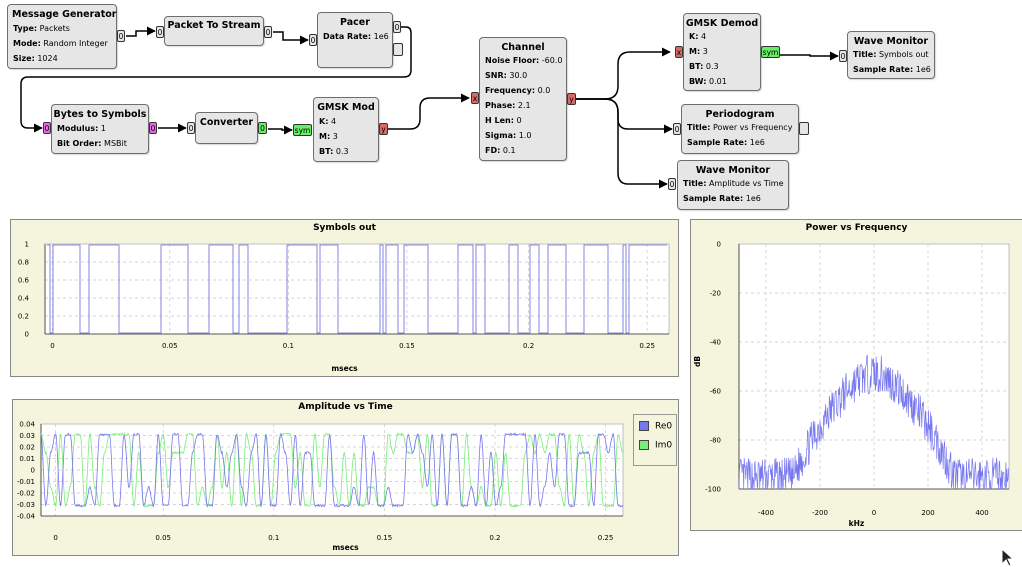 This screenshot has height=567, width=1022. What do you see at coordinates (820, 513) in the screenshot?
I see `x-tick-label: -200` at bounding box center [820, 513].